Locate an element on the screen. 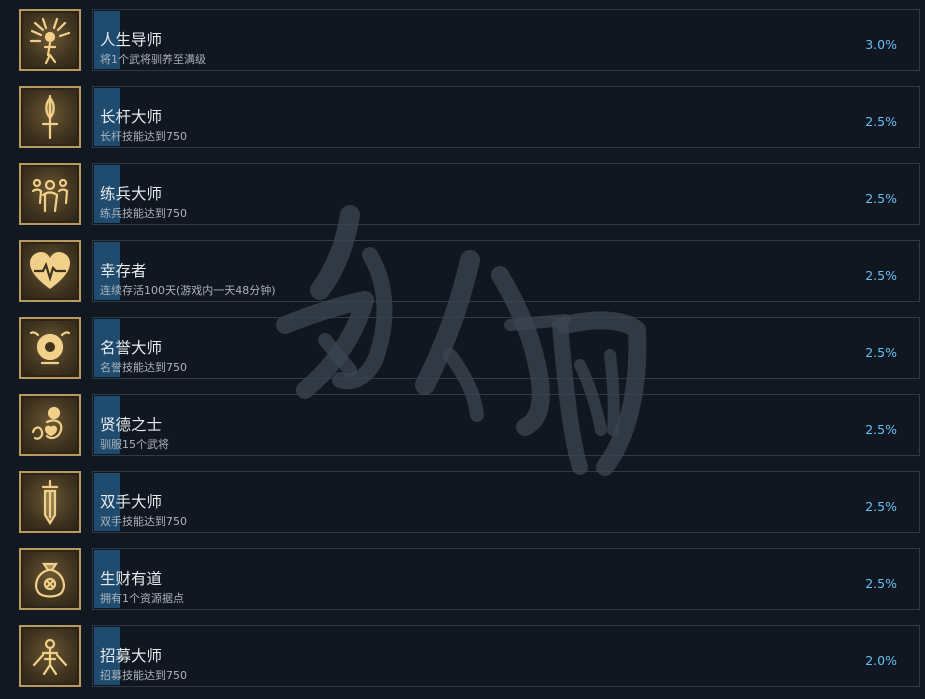 The width and height of the screenshot is (925, 699). achievement-title: 生财有道 is located at coordinates (131, 579).